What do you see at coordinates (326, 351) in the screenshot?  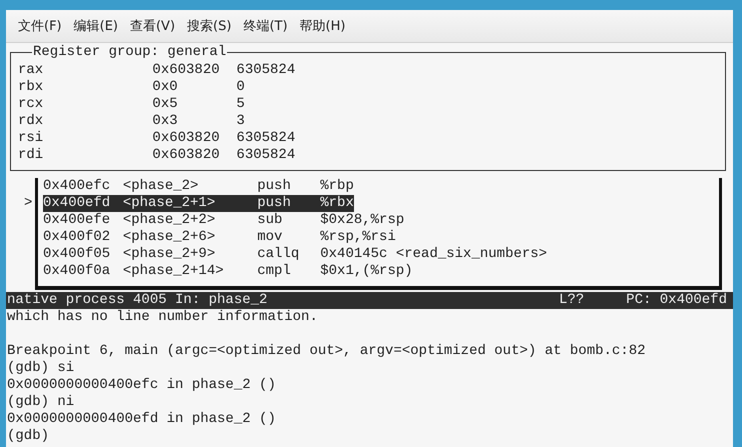 I see `console-line: Breakpoint 6, main (argc=<optimized out>, argv=<optimized out>) at bomb.c:82` at bounding box center [326, 351].